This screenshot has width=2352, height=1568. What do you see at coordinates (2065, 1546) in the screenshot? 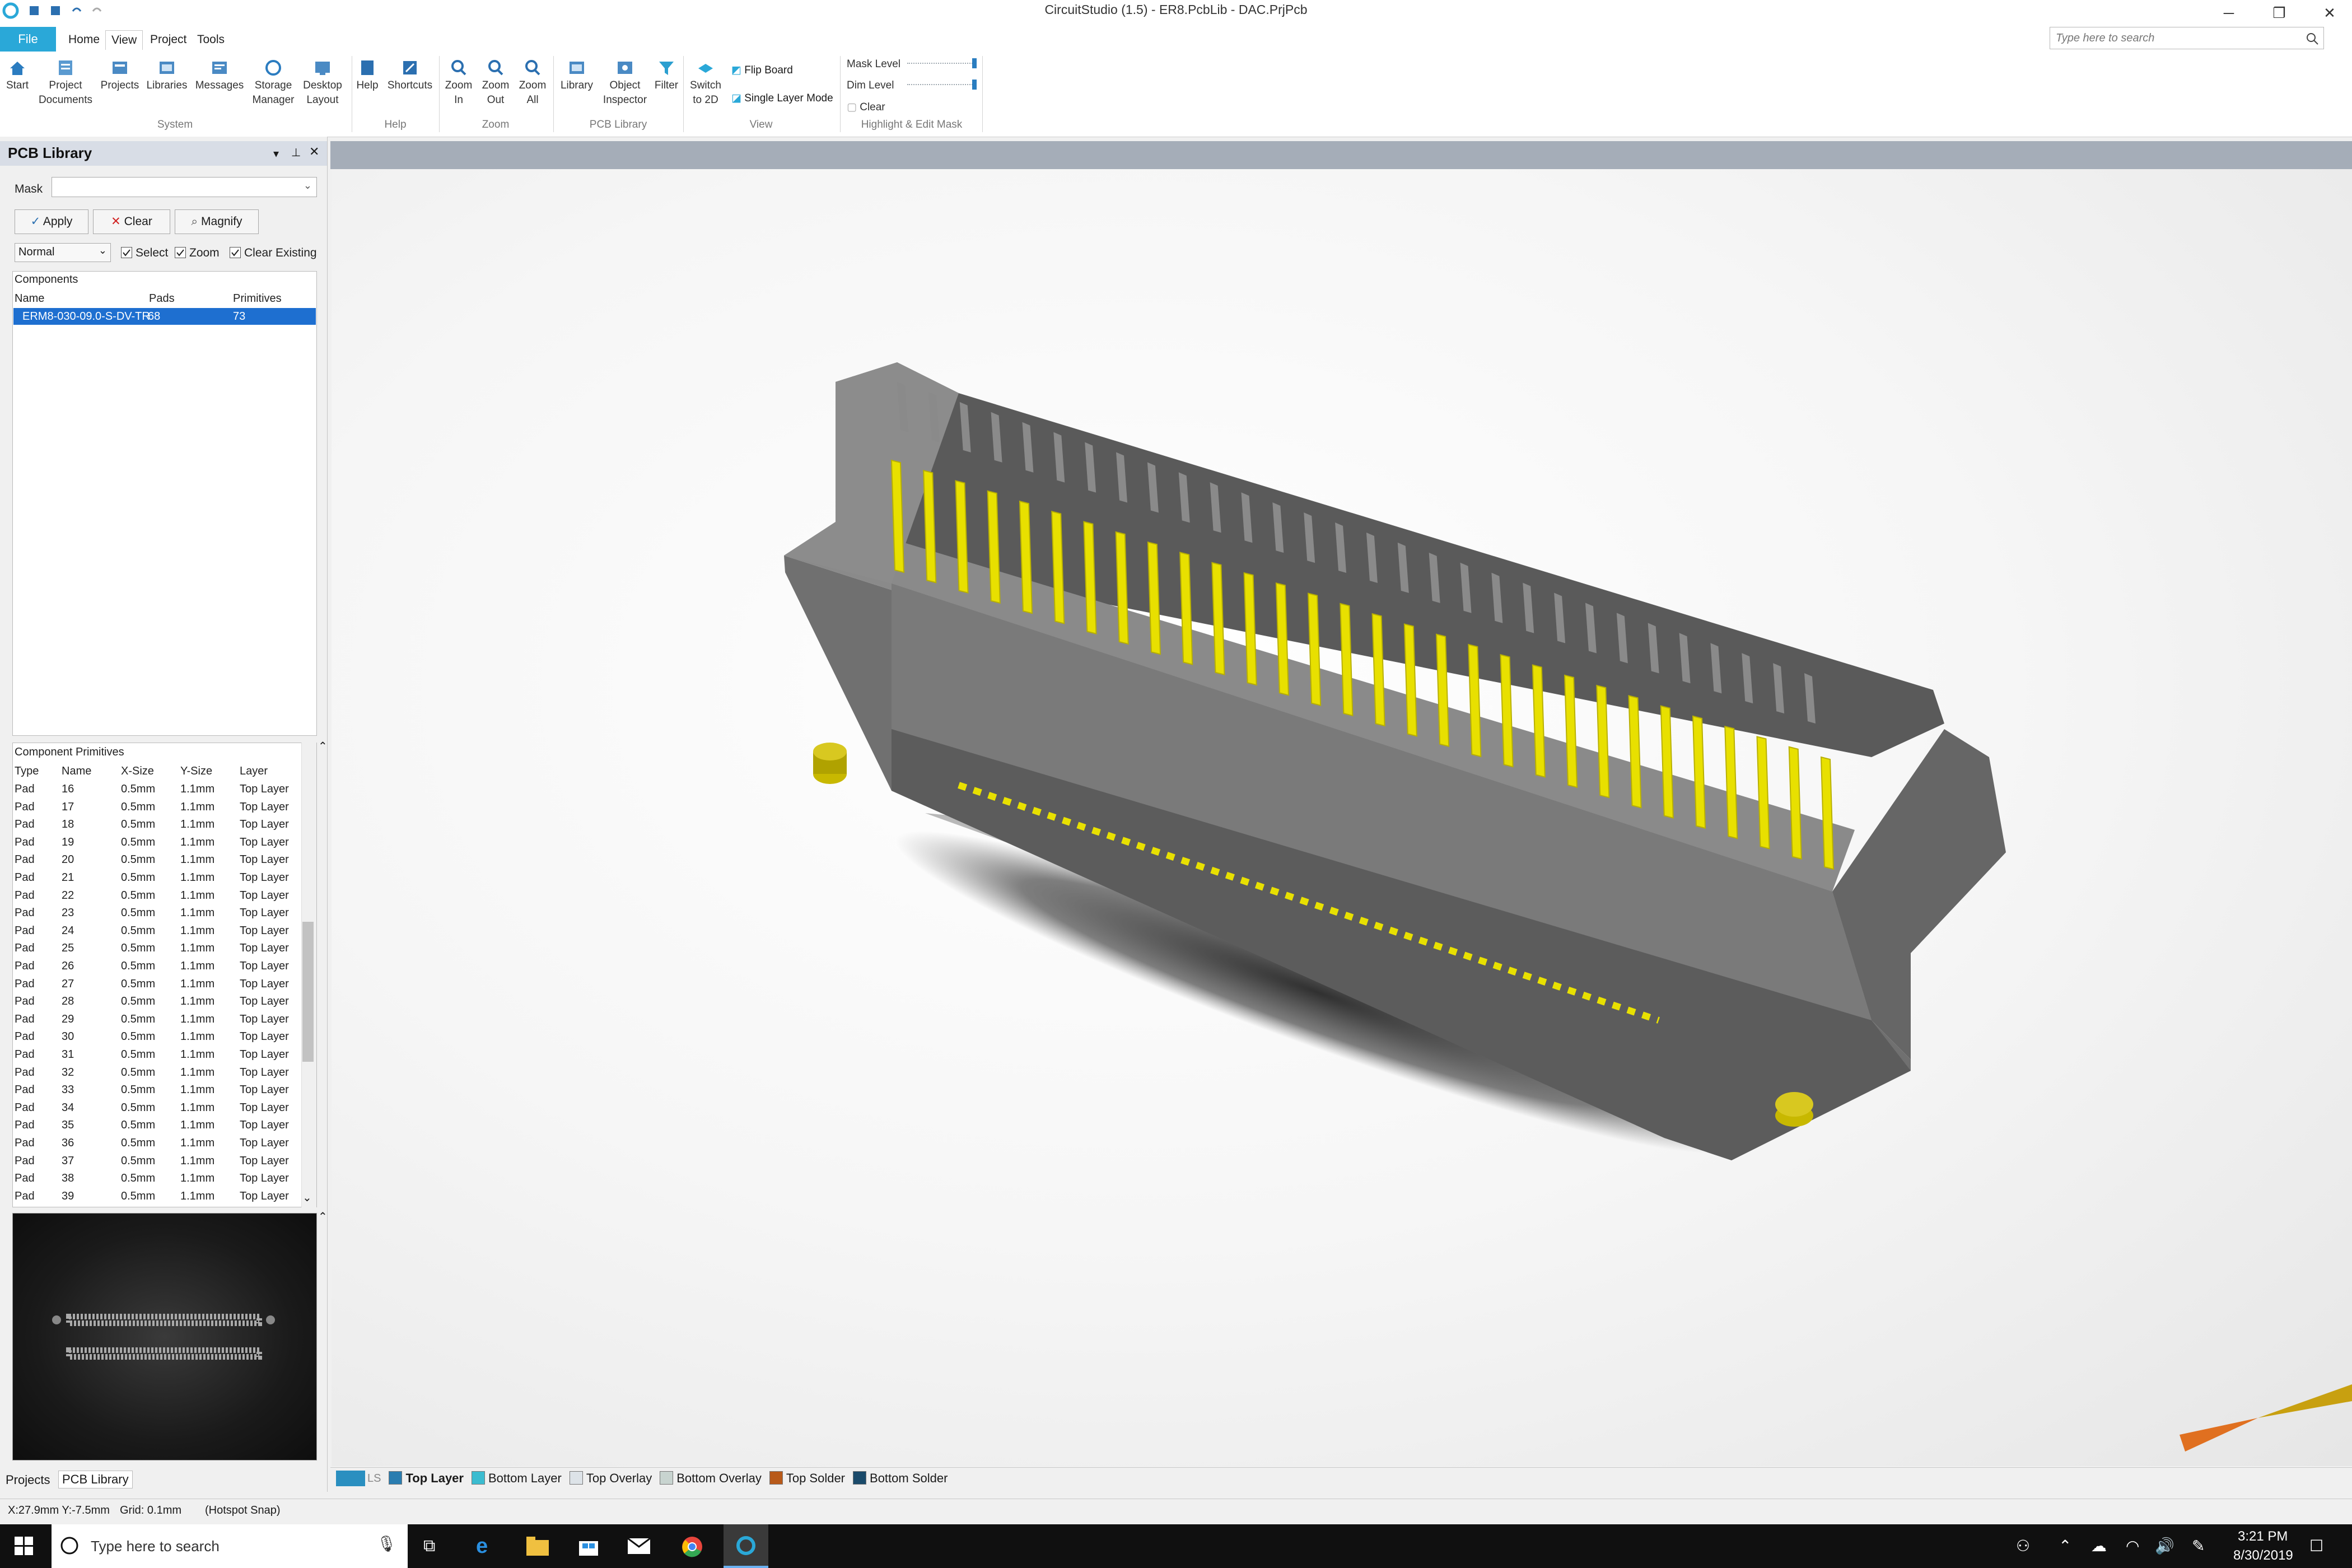
I see `show-hidden-icons-icon: ⌃` at bounding box center [2065, 1546].